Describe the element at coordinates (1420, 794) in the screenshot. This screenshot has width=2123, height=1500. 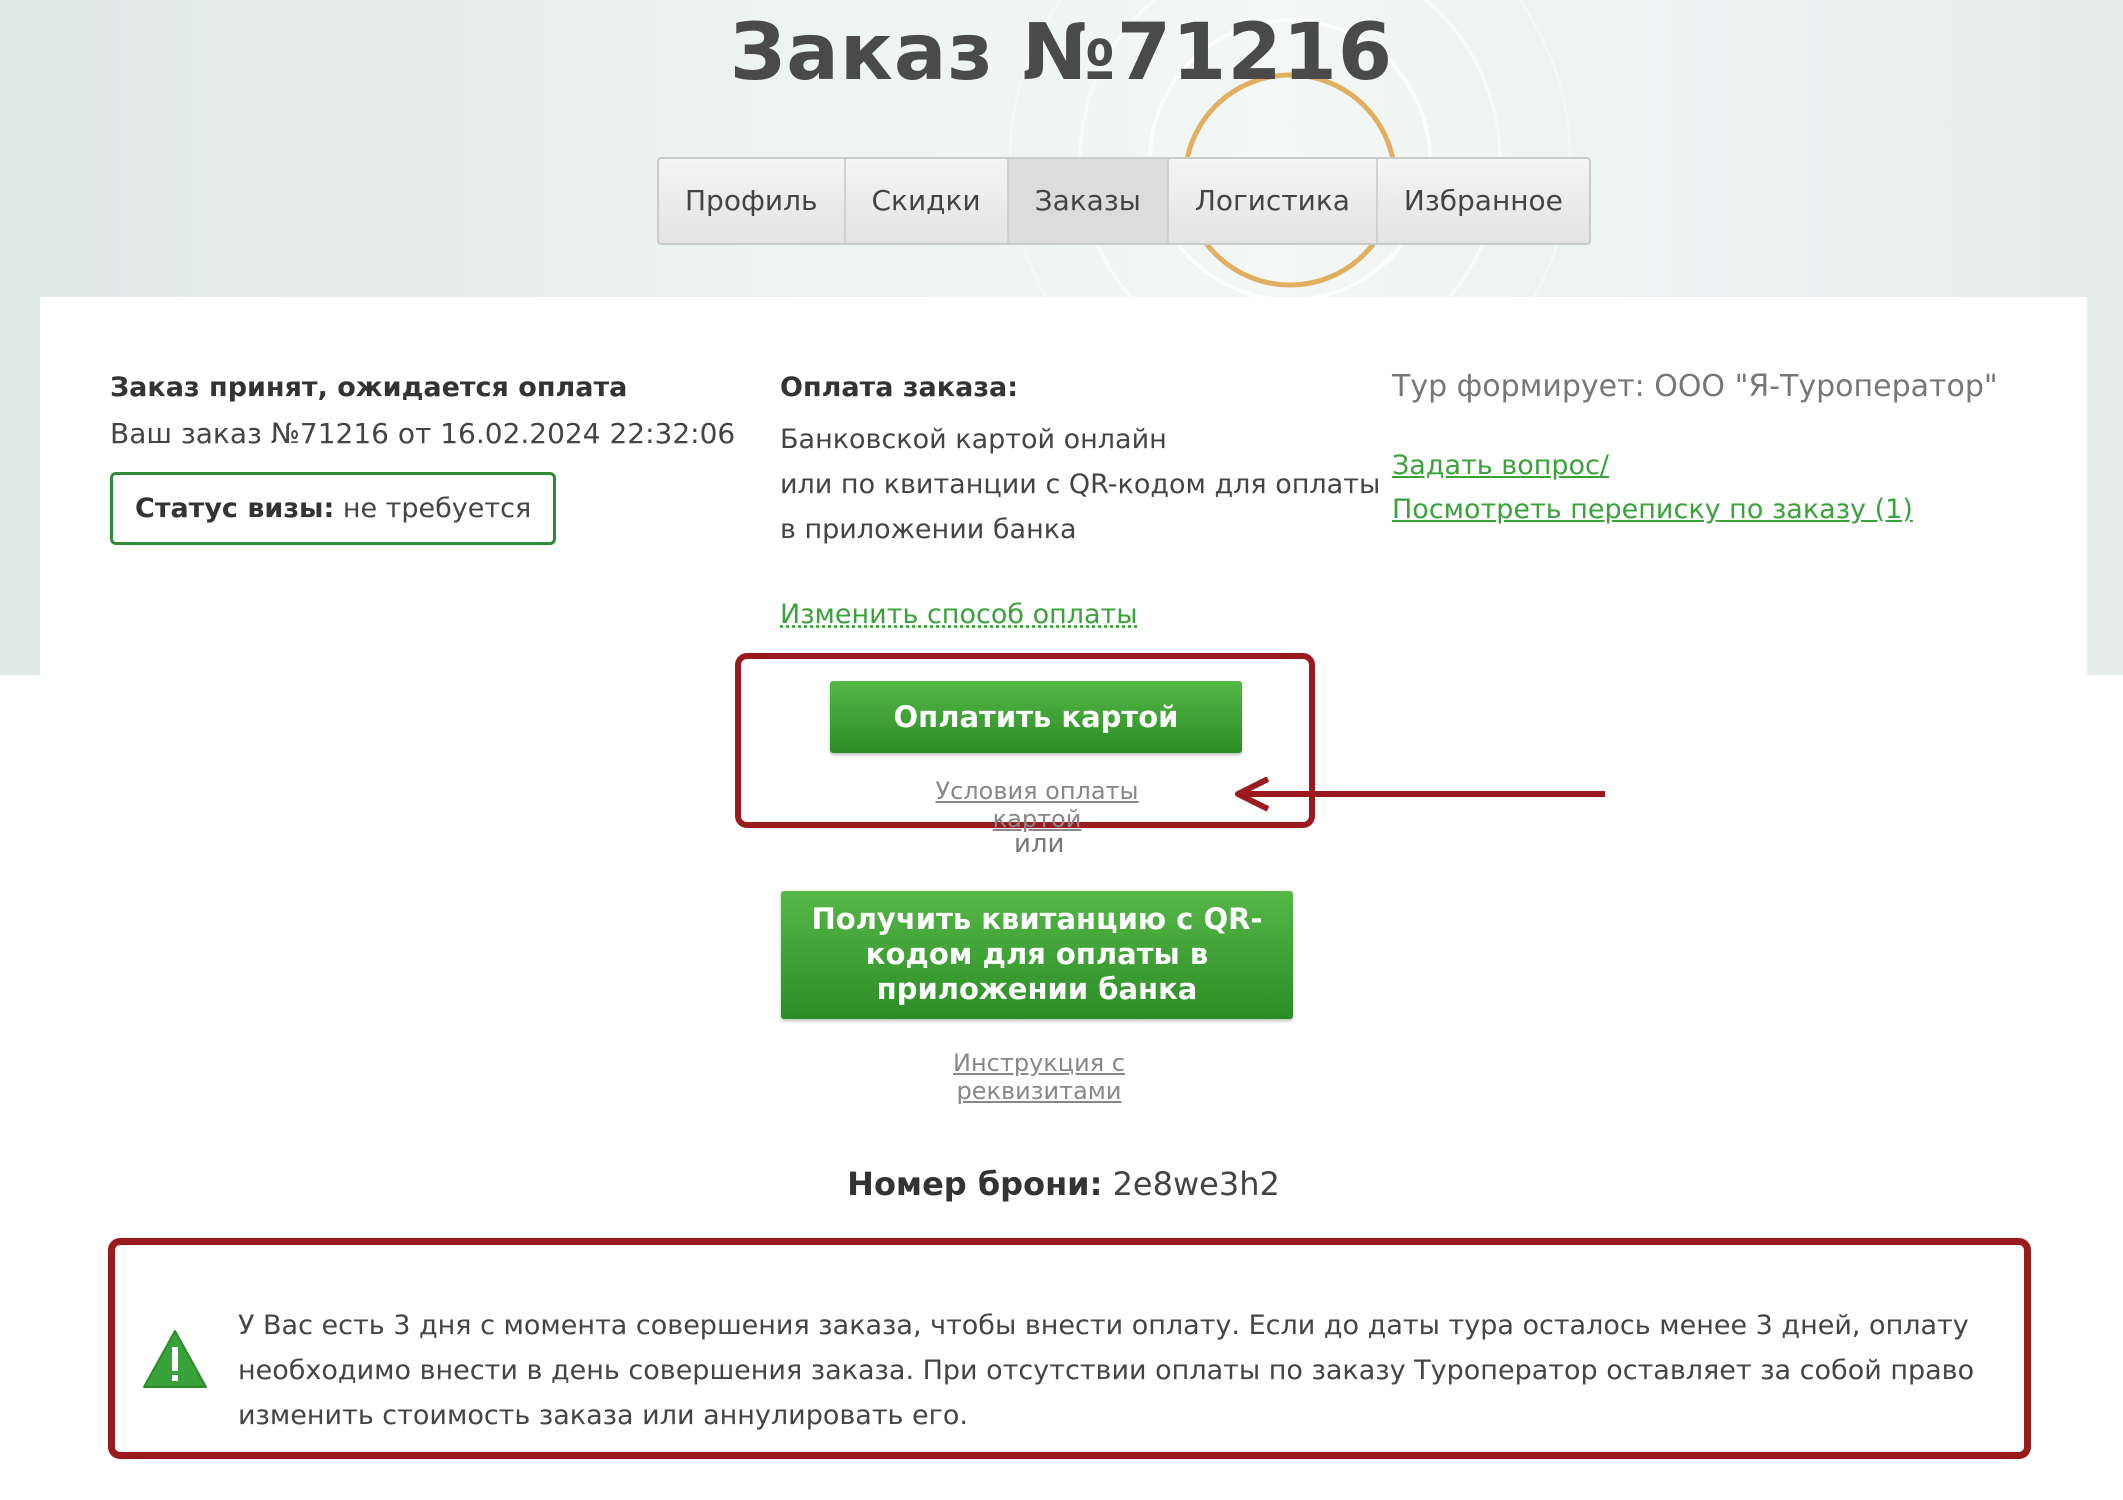
I see `arrow-left-annotation-icon` at that location.